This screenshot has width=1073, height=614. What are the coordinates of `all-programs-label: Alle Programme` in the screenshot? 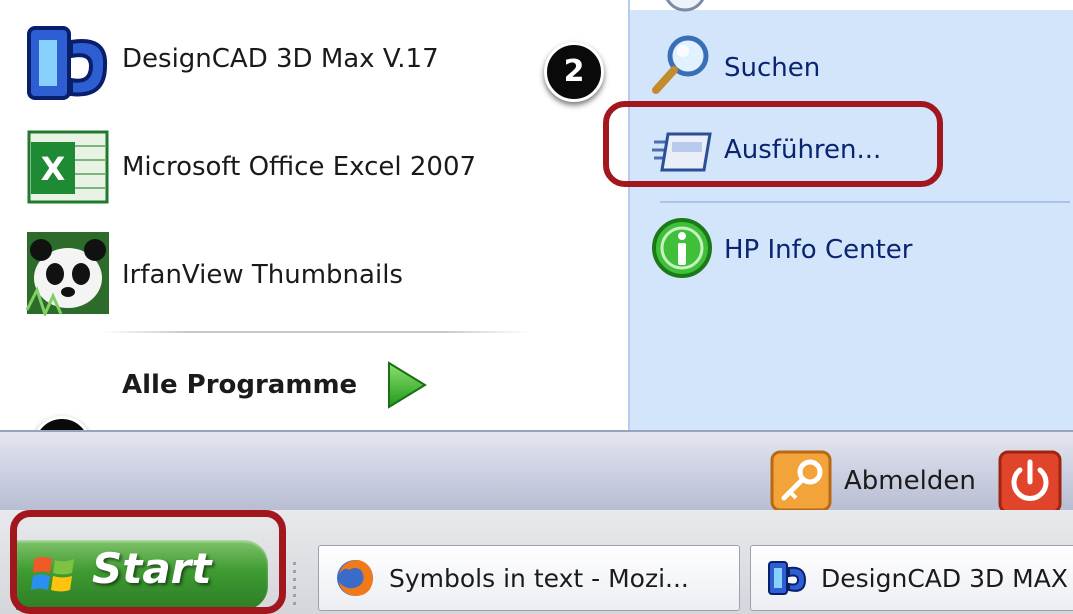 It's located at (240, 385).